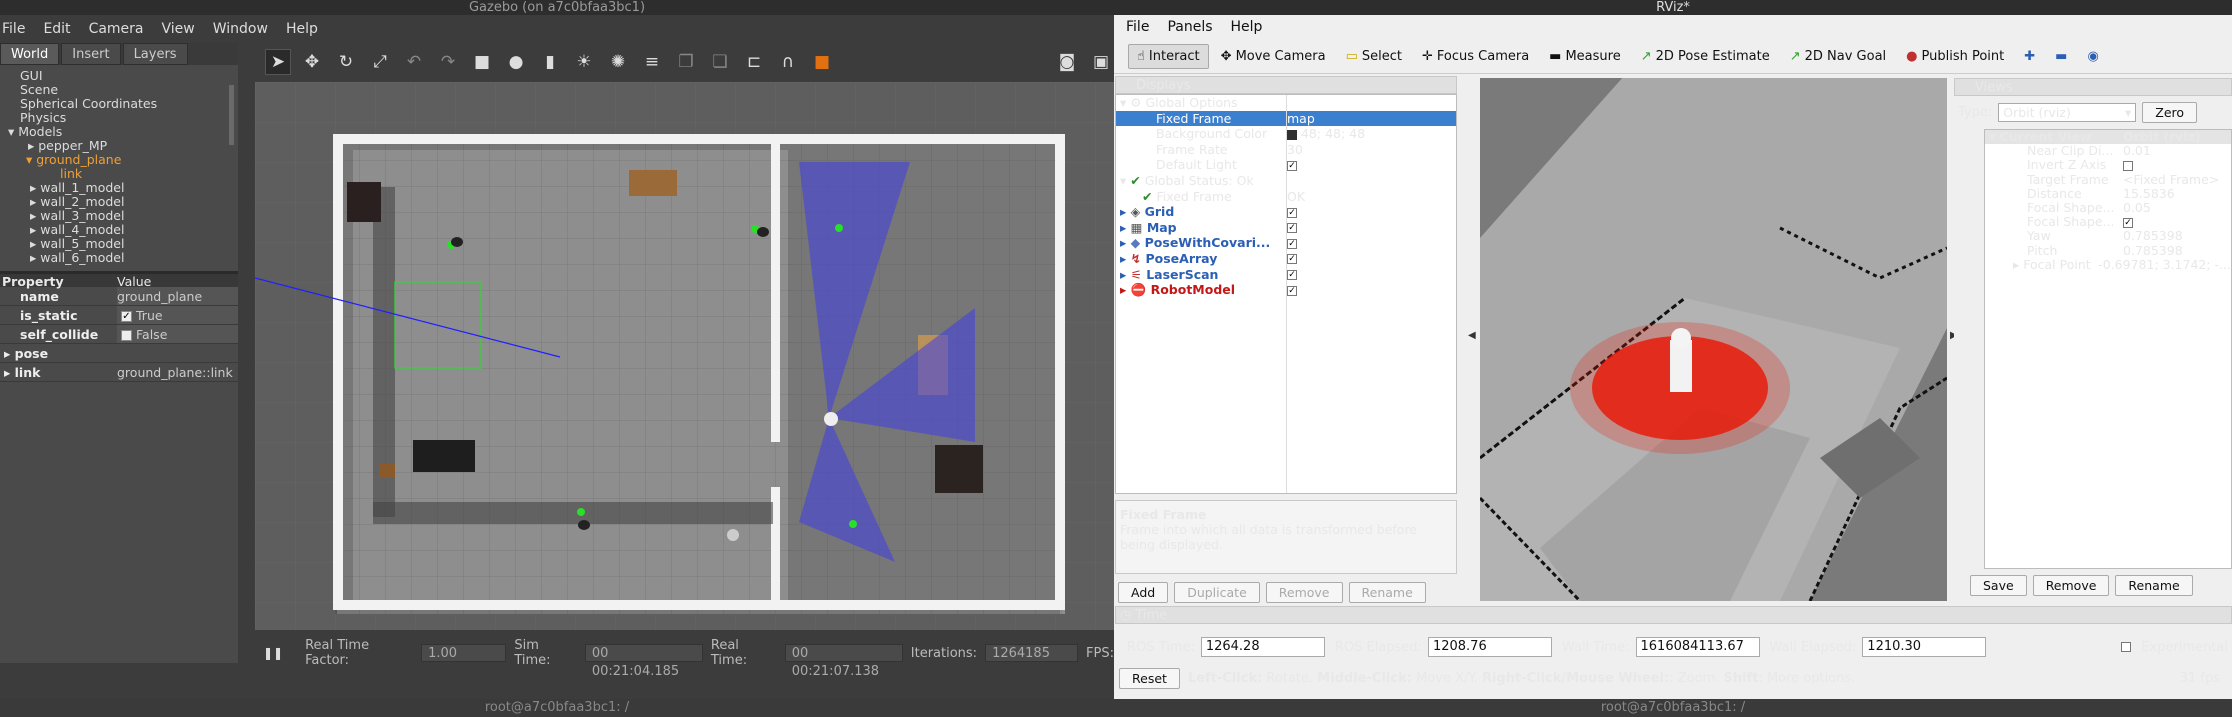  Describe the element at coordinates (2108, 207) in the screenshot. I see `view-row-focal-shape-size: Focal Shape... 0.05` at that location.